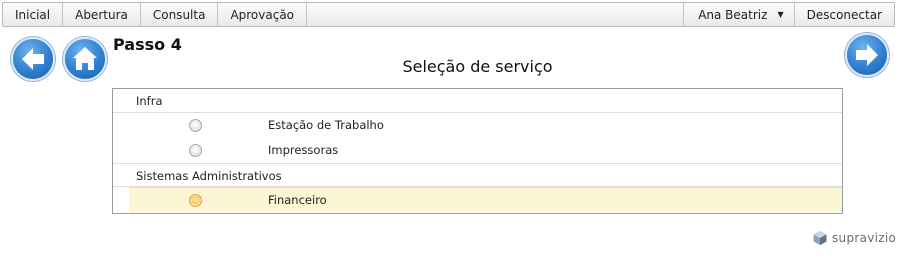  What do you see at coordinates (843, 14) in the screenshot?
I see `logout-button: Desconectar` at bounding box center [843, 14].